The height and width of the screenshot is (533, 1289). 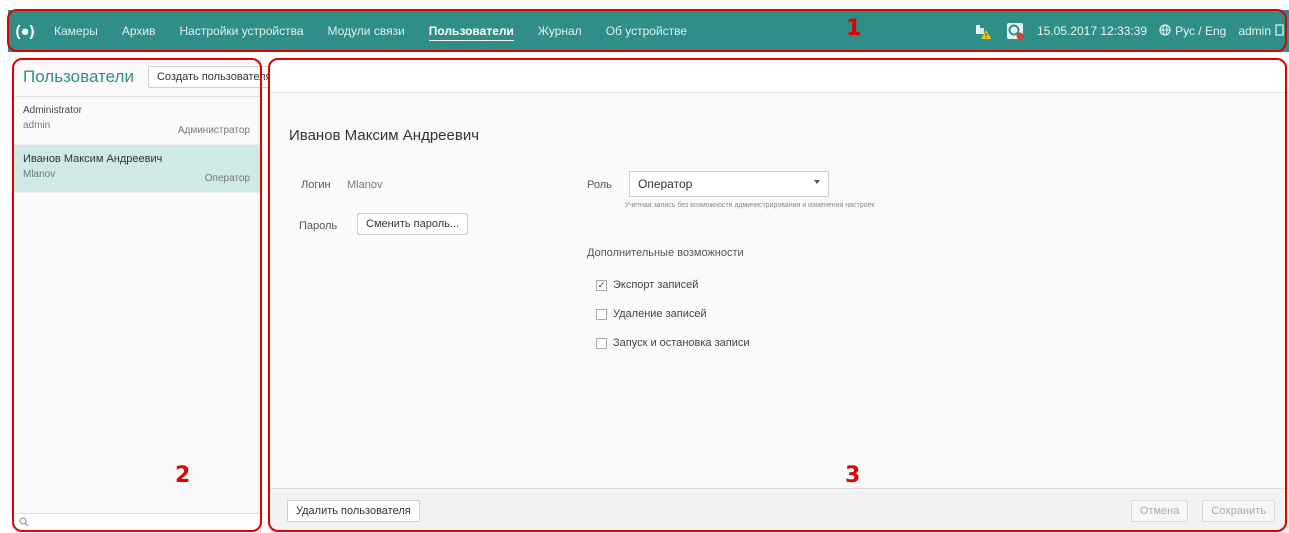 I want to click on logout-icon, so click(x=1280, y=31).